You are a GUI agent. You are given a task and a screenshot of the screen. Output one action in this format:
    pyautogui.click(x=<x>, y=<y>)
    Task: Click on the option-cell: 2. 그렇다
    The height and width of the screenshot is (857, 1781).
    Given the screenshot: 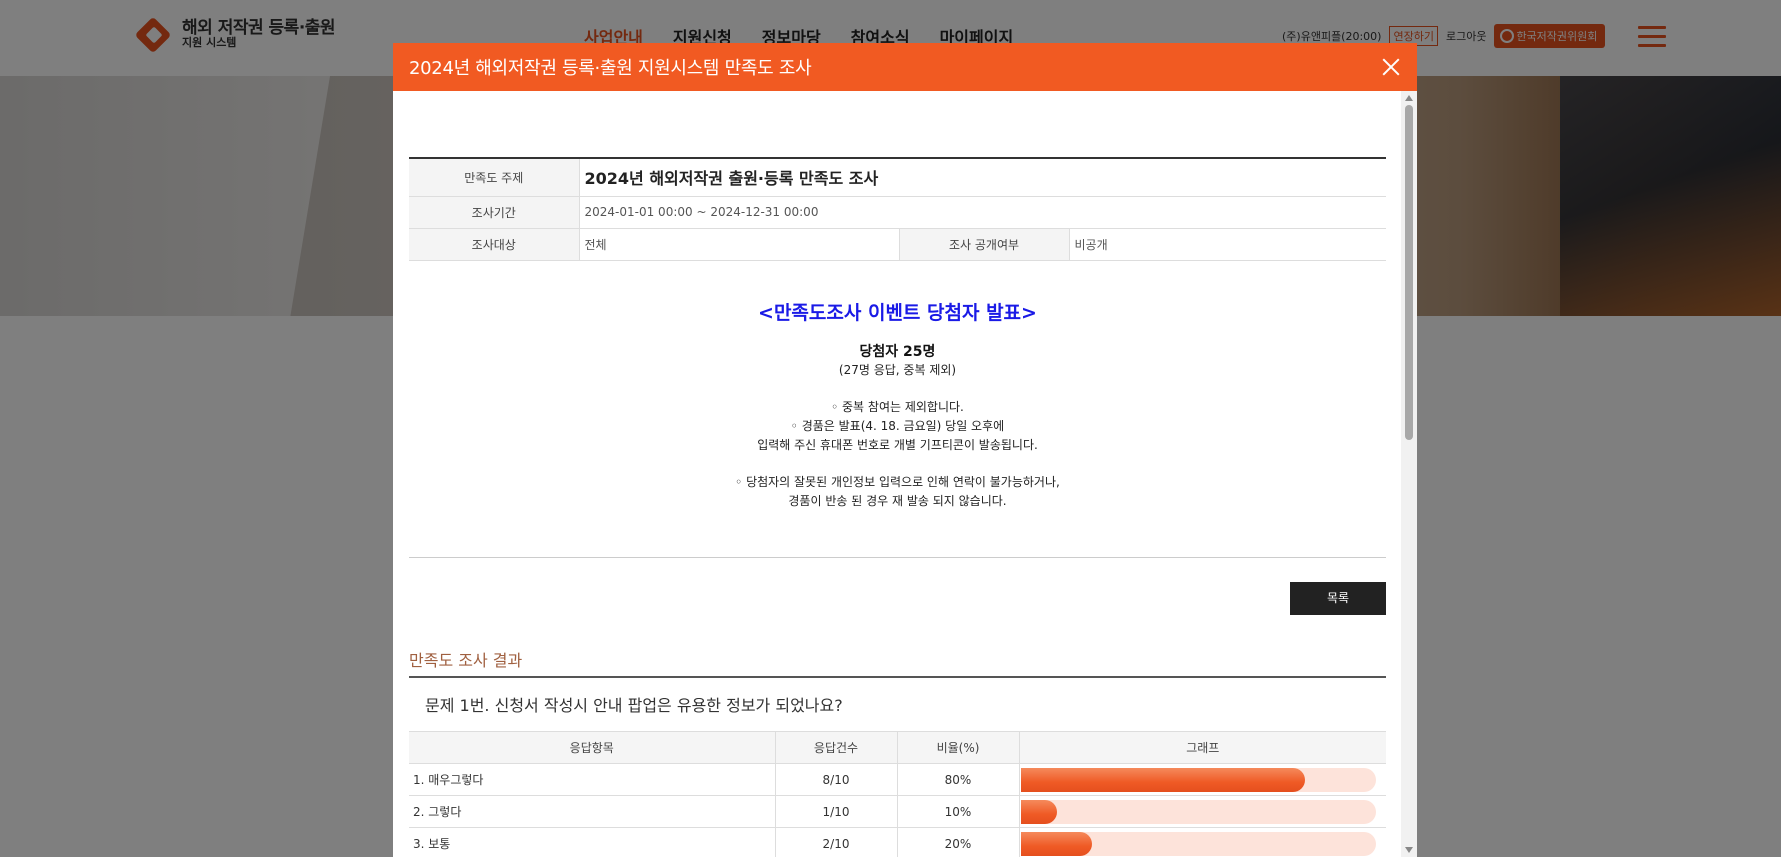 What is the action you would take?
    pyautogui.click(x=592, y=811)
    